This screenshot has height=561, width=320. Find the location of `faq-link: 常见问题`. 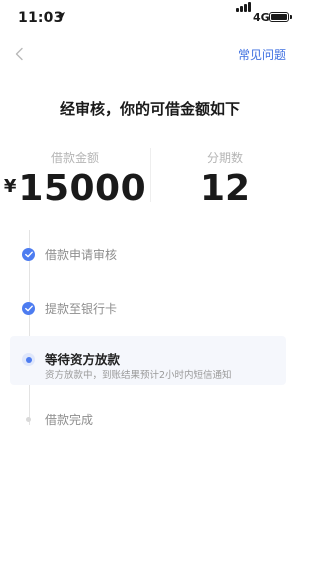

faq-link: 常见问题 is located at coordinates (262, 54).